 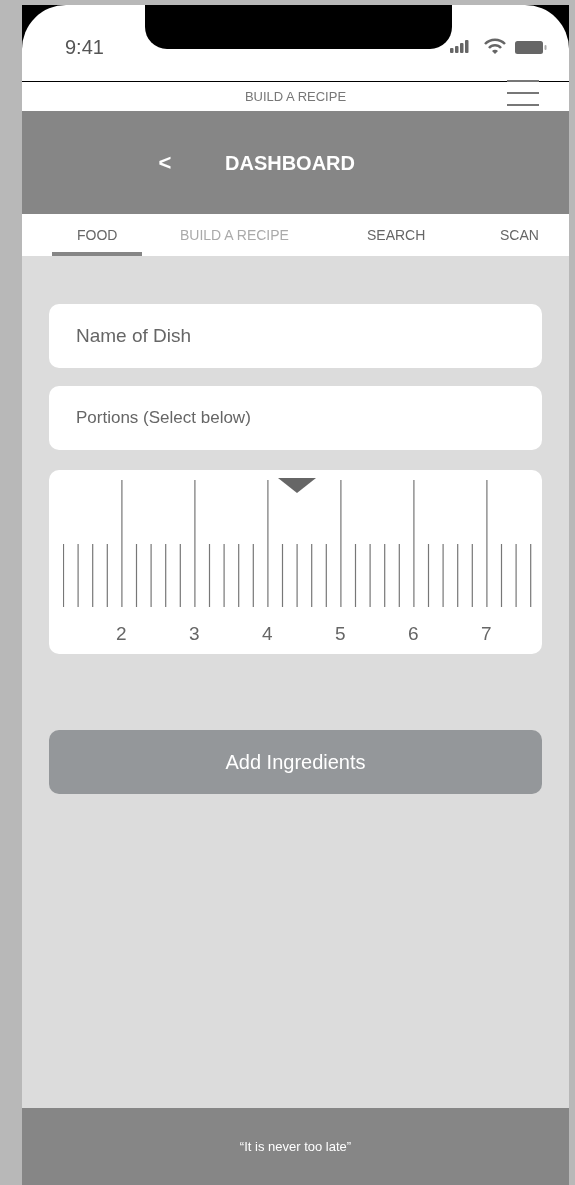 What do you see at coordinates (297, 485) in the screenshot?
I see `slider-pointer` at bounding box center [297, 485].